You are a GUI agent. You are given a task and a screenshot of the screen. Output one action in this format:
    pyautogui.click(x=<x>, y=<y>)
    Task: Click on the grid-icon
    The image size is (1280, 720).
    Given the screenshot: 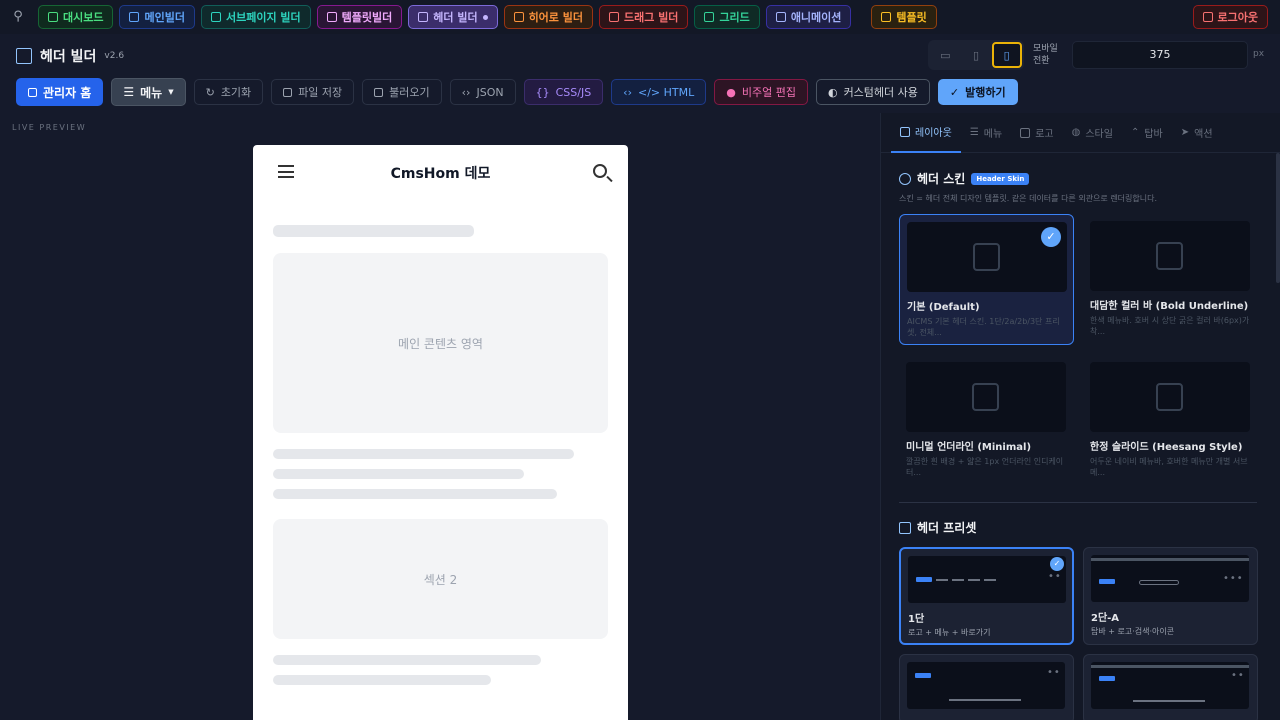 What is the action you would take?
    pyautogui.click(x=134, y=17)
    